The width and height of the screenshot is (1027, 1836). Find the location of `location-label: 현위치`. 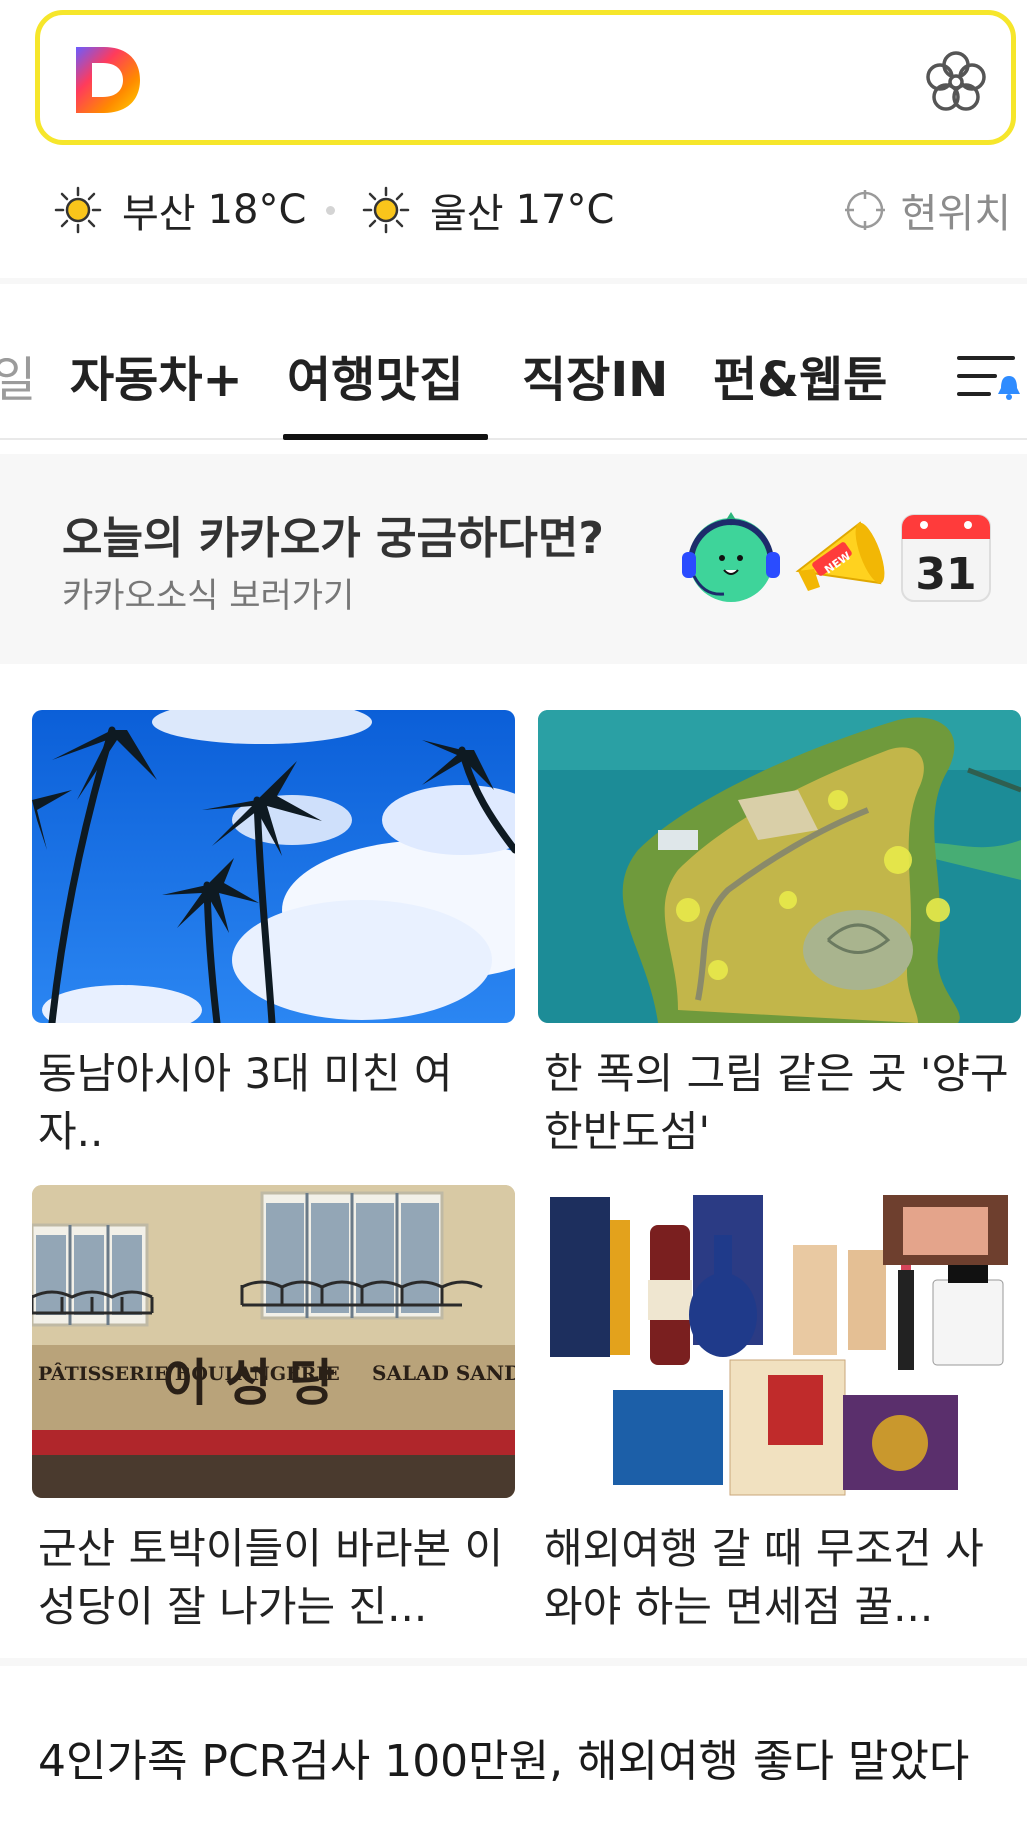

location-label: 현위치 is located at coordinates (955, 214).